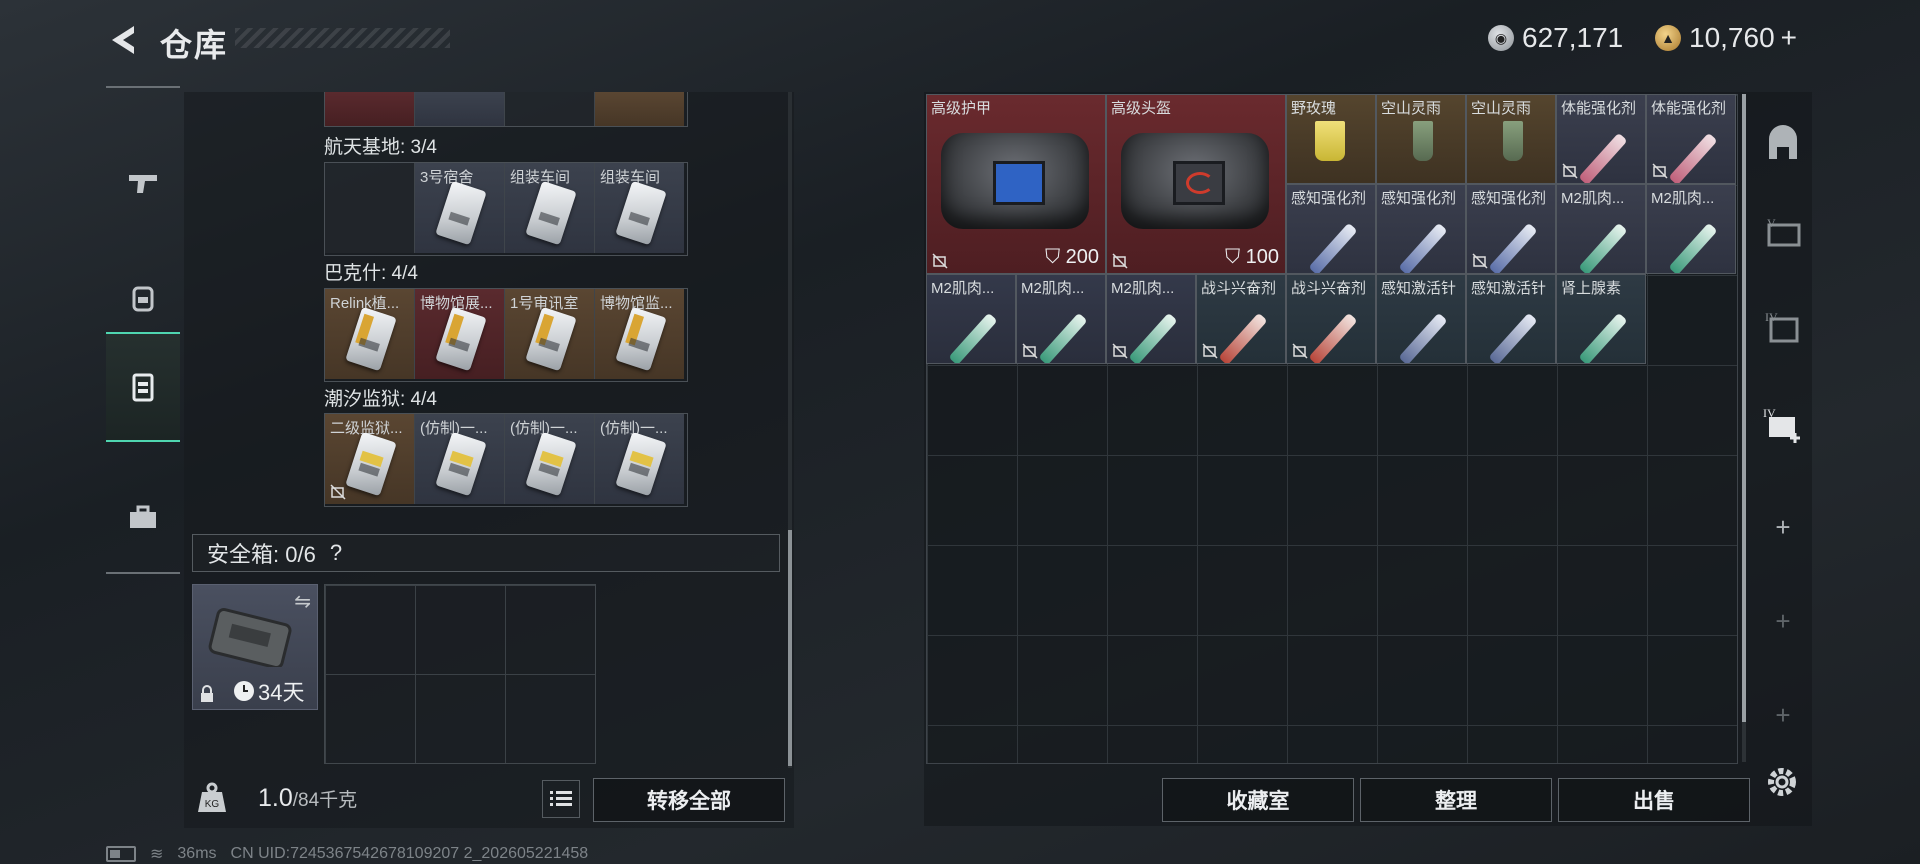 This screenshot has width=1920, height=864. I want to click on keycard-item: 3号宿舍, so click(460, 208).